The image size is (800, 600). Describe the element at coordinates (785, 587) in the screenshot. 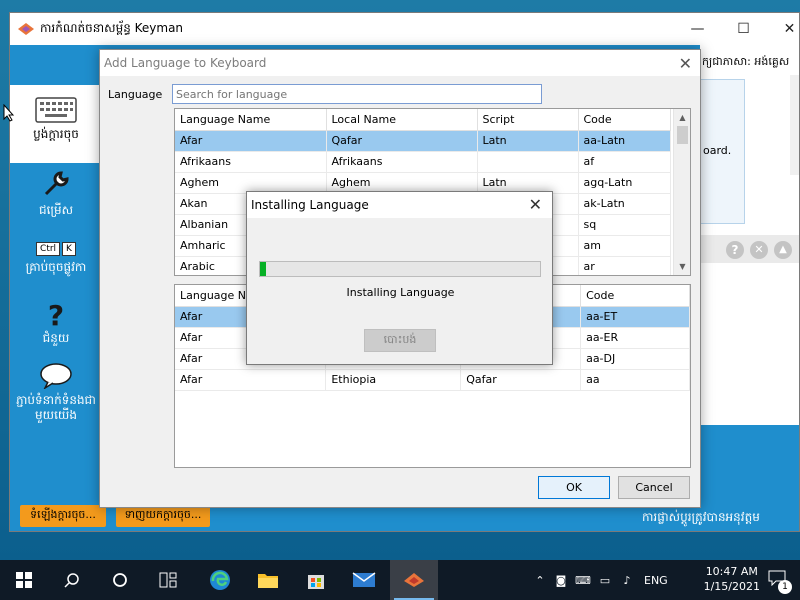

I see `notification-count-badge: 1` at that location.